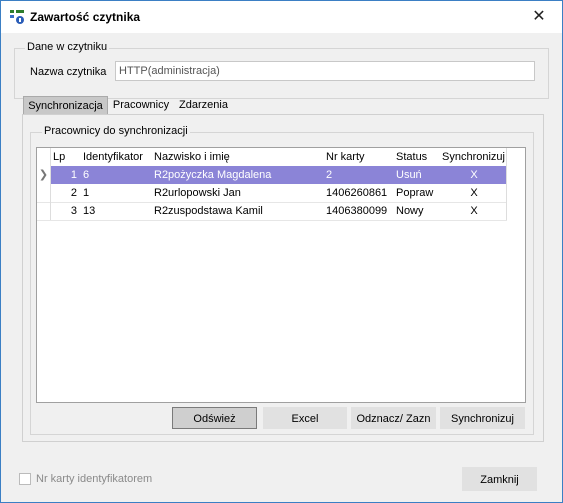  What do you see at coordinates (474, 157) in the screenshot?
I see `column-header-synchronizuj: Synchronizuj` at bounding box center [474, 157].